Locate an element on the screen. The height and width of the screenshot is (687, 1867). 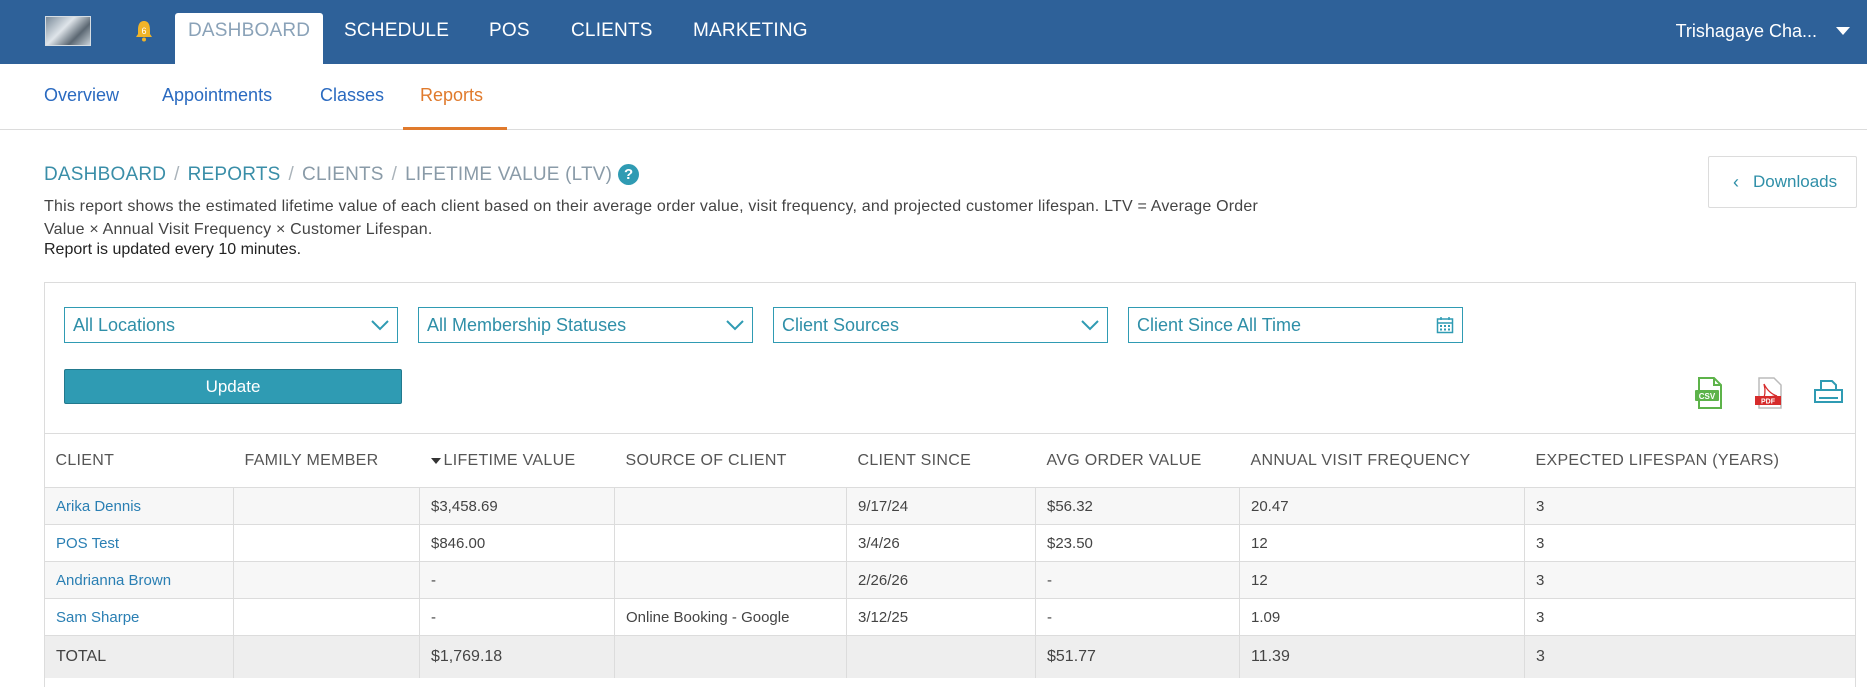
client-since-value: Client Since All Time is located at coordinates (1219, 325).